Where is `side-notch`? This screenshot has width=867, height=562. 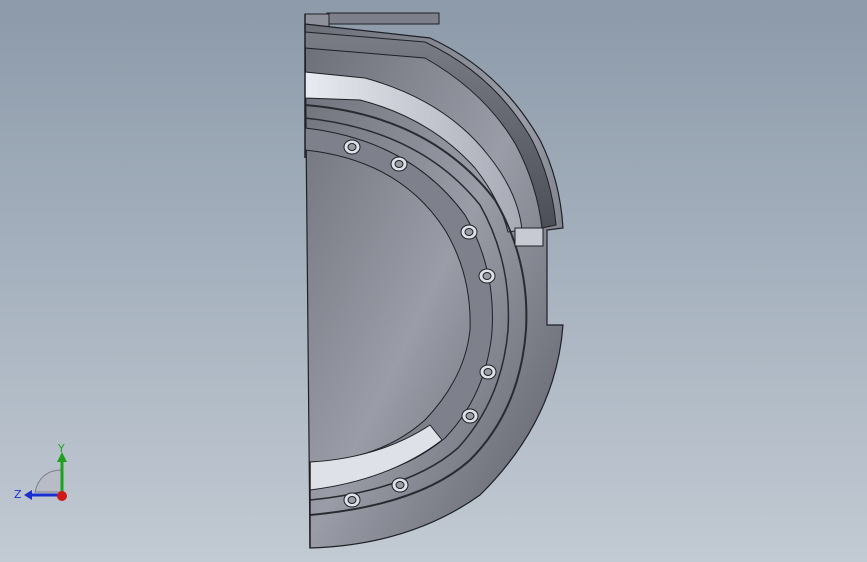
side-notch is located at coordinates (529, 237).